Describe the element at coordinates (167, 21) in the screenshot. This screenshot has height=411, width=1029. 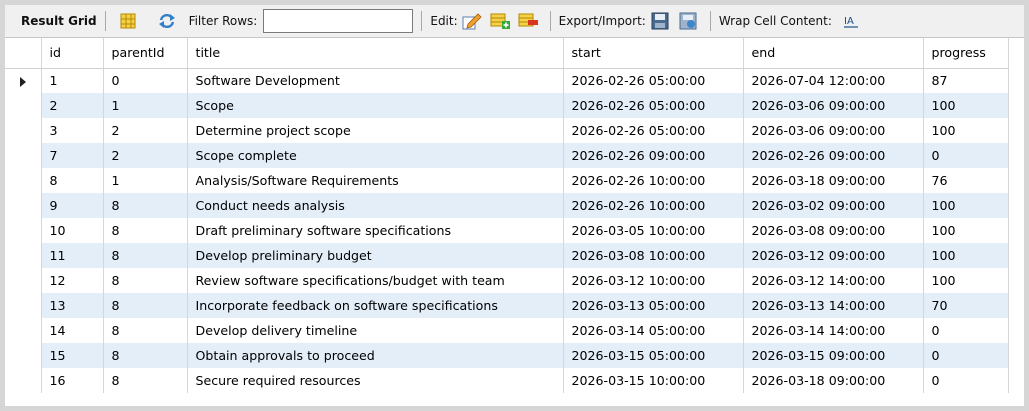
I see `refresh-icon` at that location.